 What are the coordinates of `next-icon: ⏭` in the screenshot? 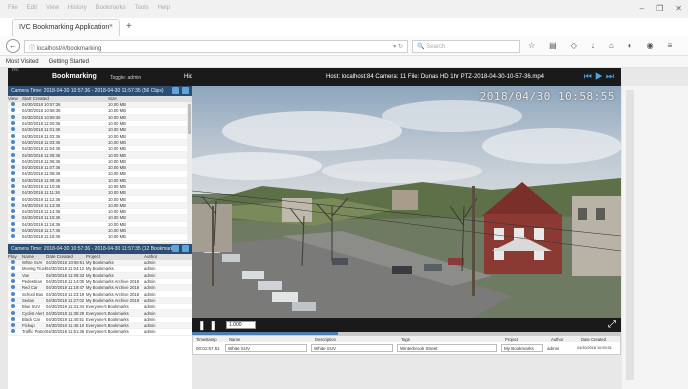 It's located at (611, 76).